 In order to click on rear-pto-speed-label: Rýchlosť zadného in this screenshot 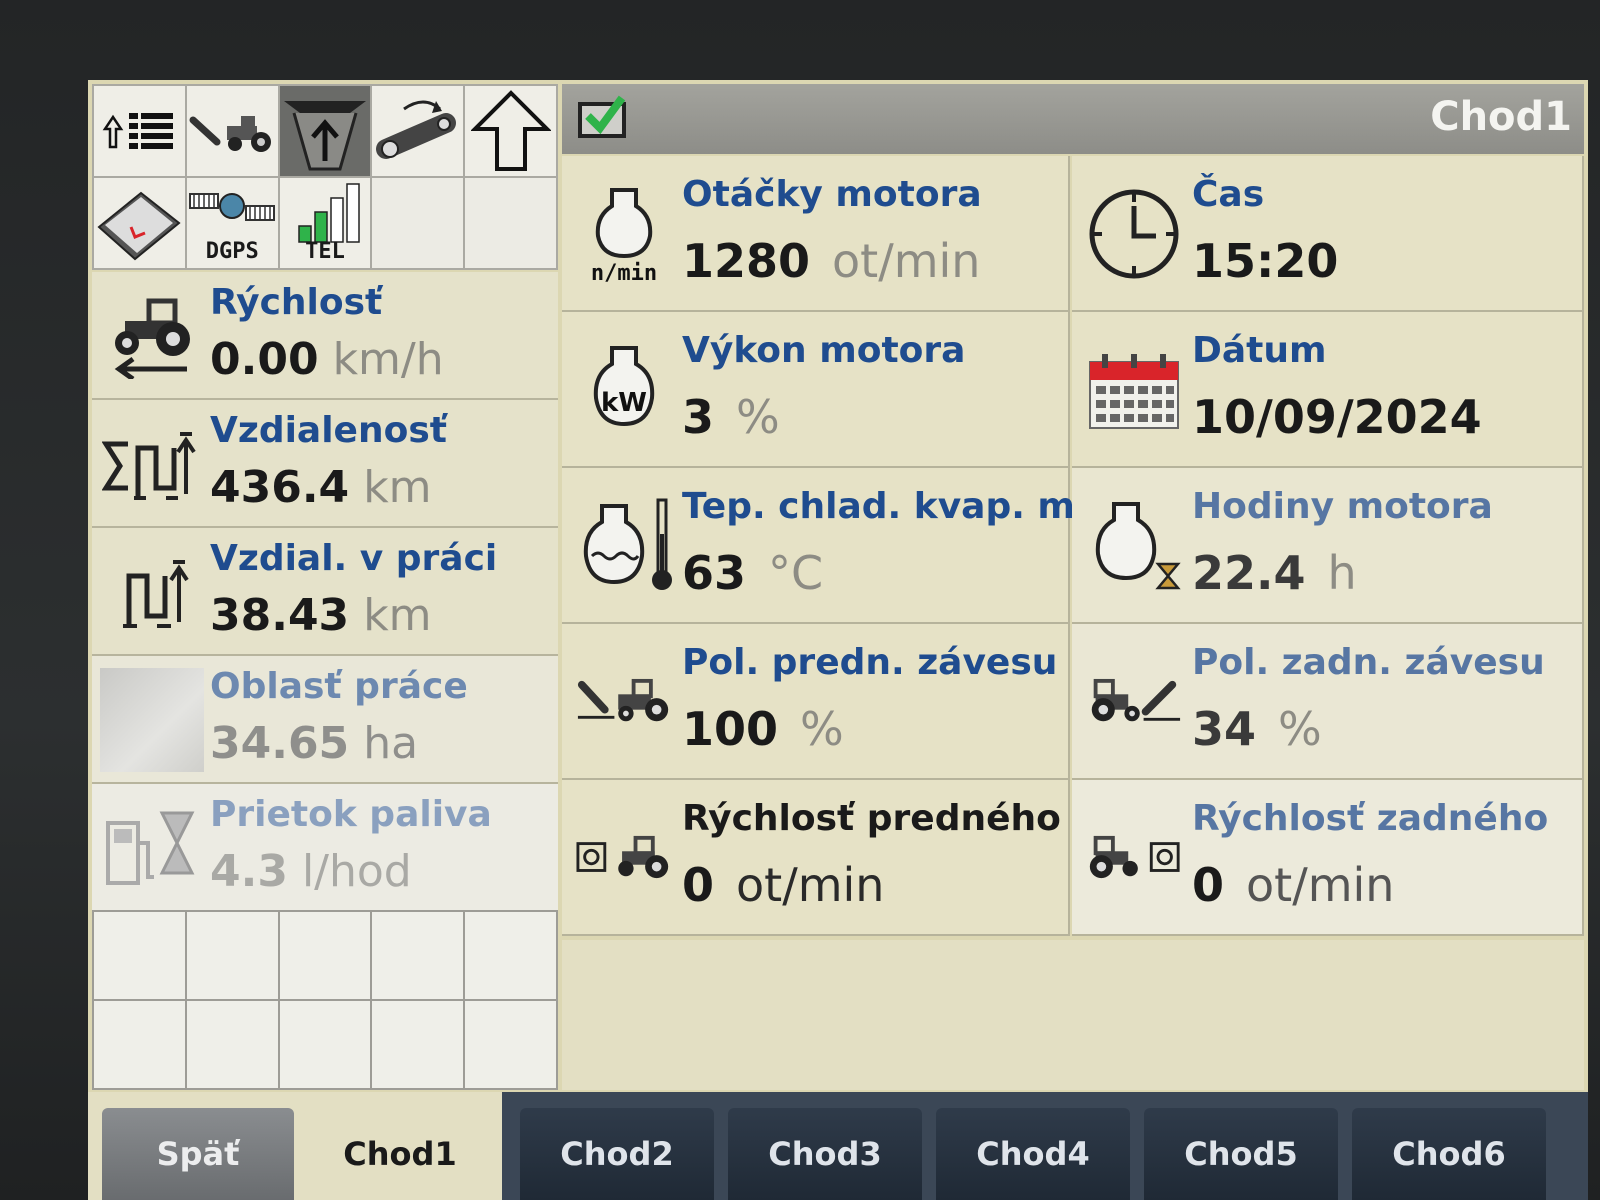, I will do `click(1370, 818)`.